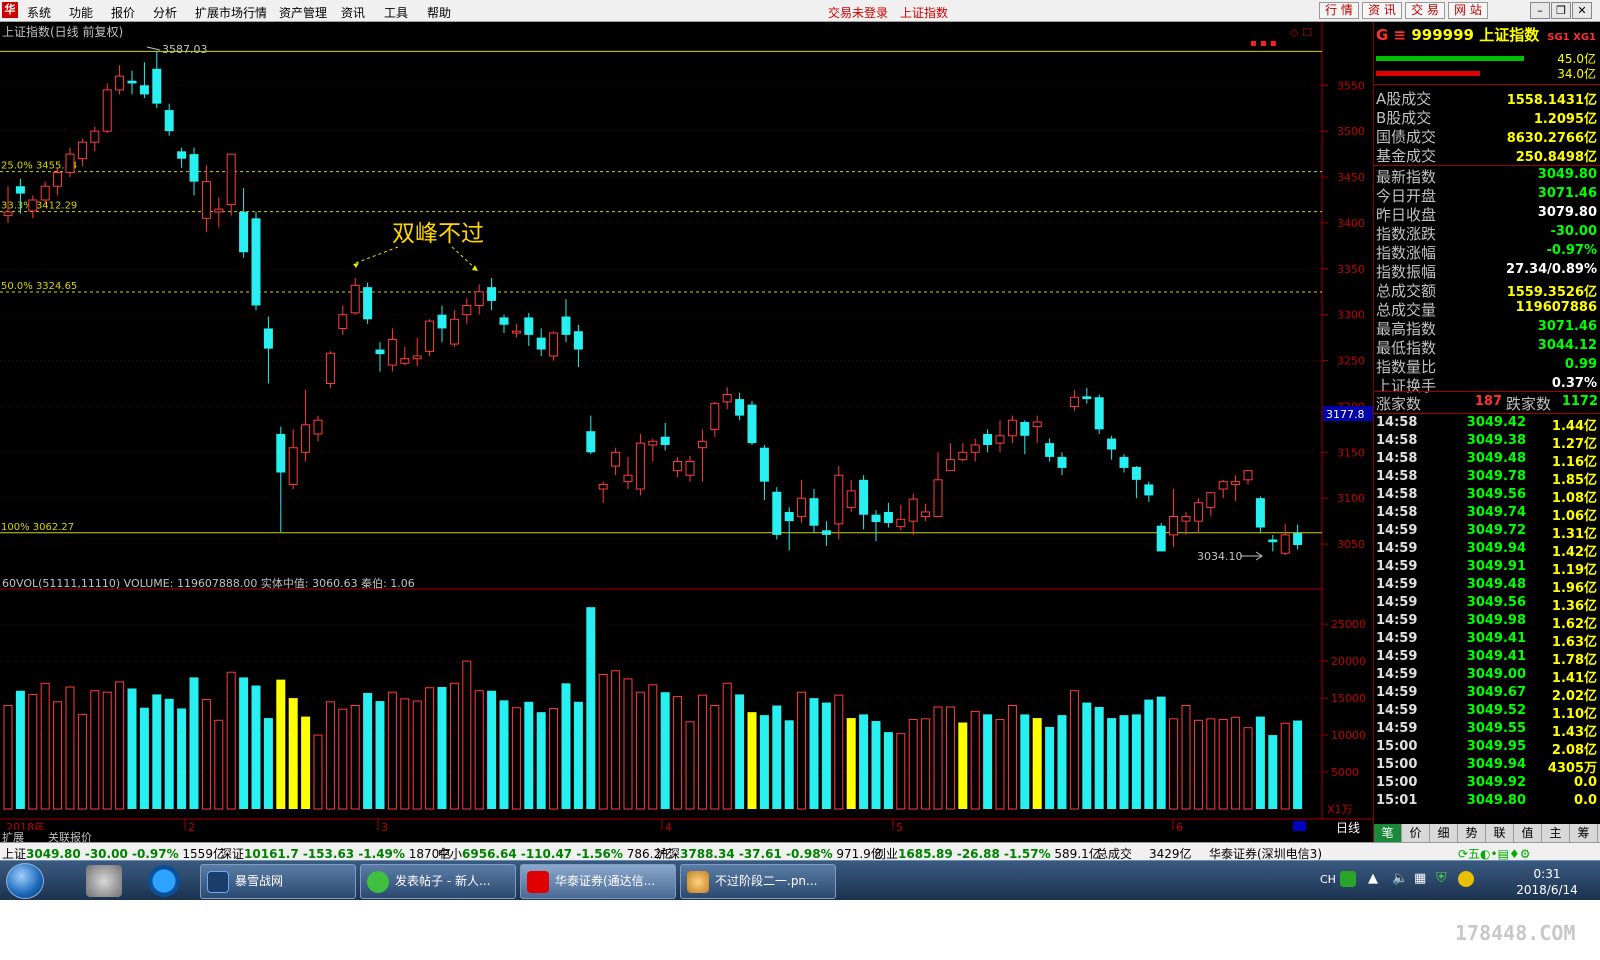  I want to click on quick-button-news: 资 讯, so click(1382, 10).